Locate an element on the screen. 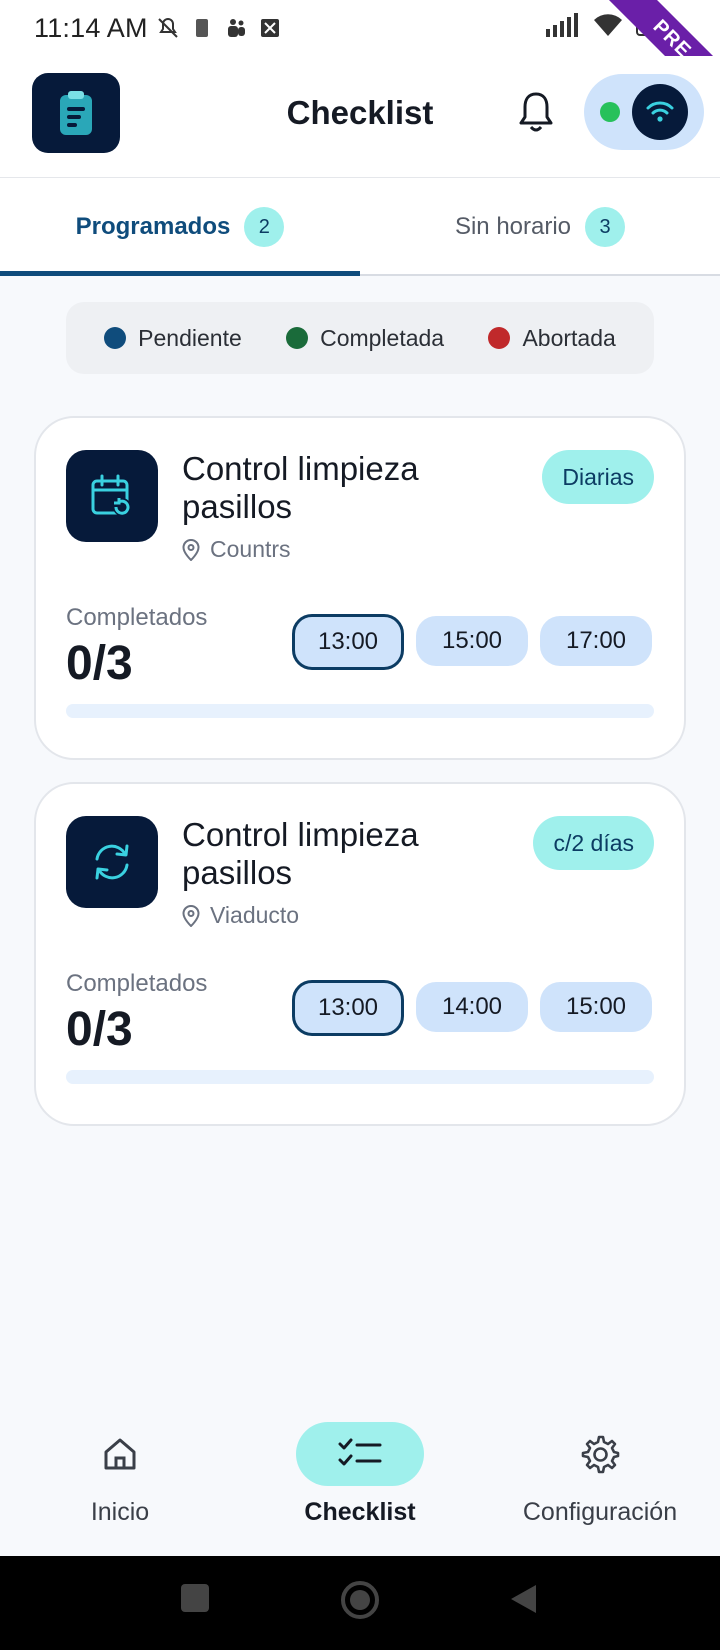  gear-icon is located at coordinates (600, 1454).